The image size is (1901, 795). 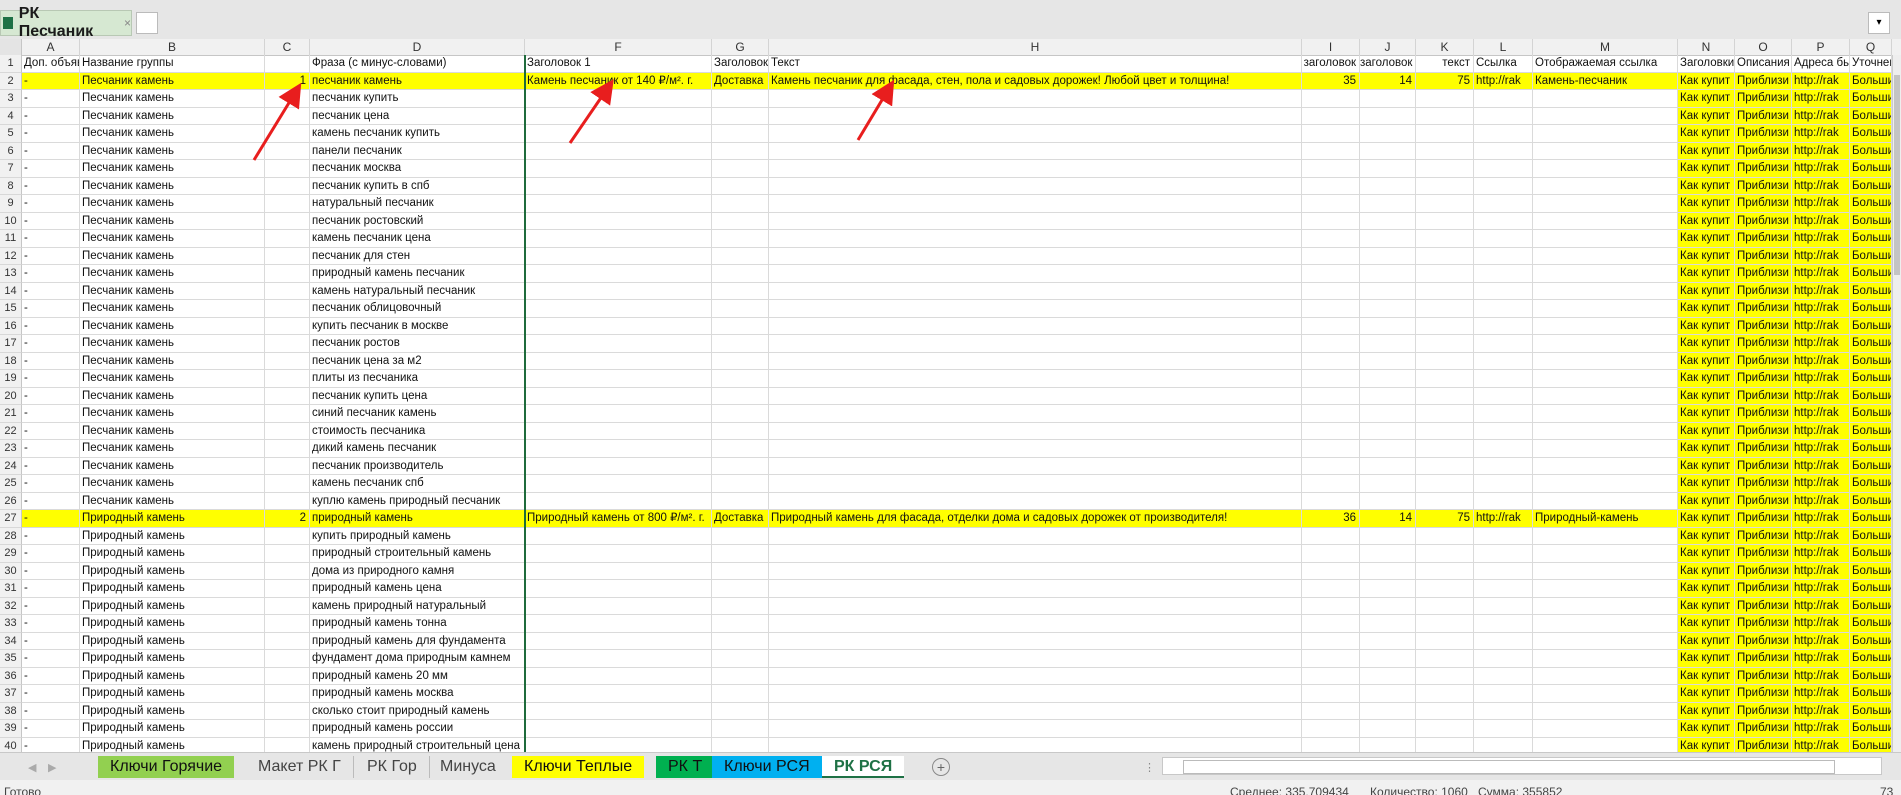 What do you see at coordinates (52, 767) in the screenshot?
I see `scroll-right-icon: ▶` at bounding box center [52, 767].